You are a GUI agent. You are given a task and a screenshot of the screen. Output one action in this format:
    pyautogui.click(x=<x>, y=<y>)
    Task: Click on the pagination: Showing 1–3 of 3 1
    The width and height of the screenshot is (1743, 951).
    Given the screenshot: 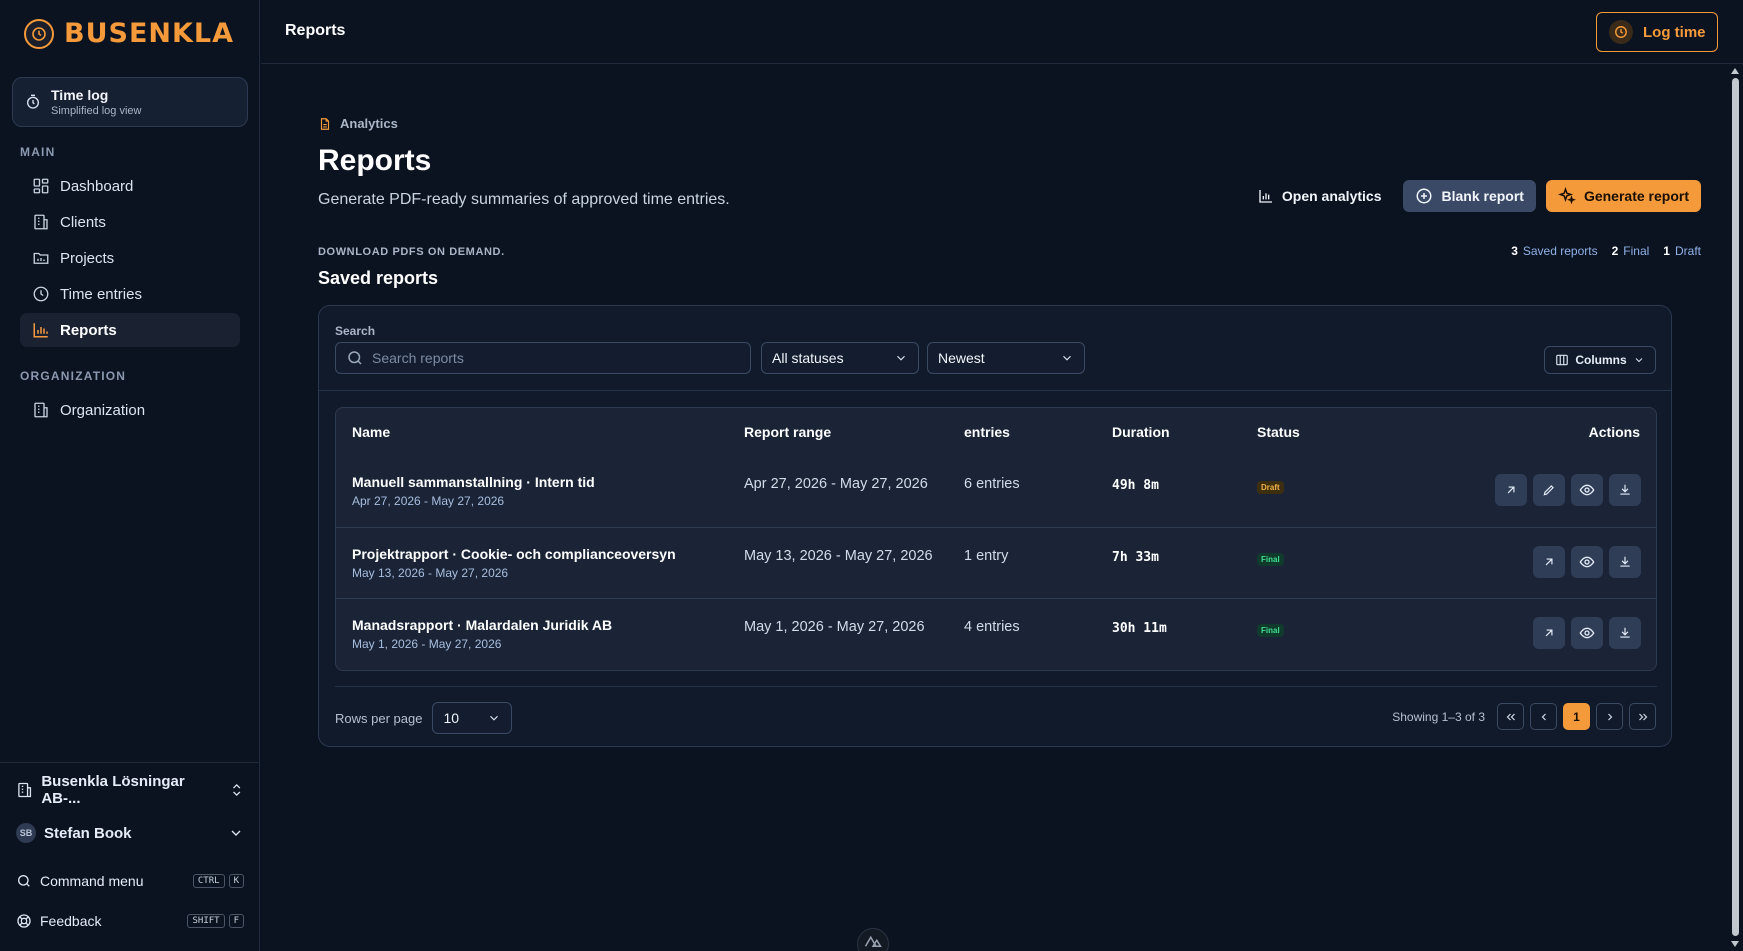 What is the action you would take?
    pyautogui.click(x=1524, y=716)
    